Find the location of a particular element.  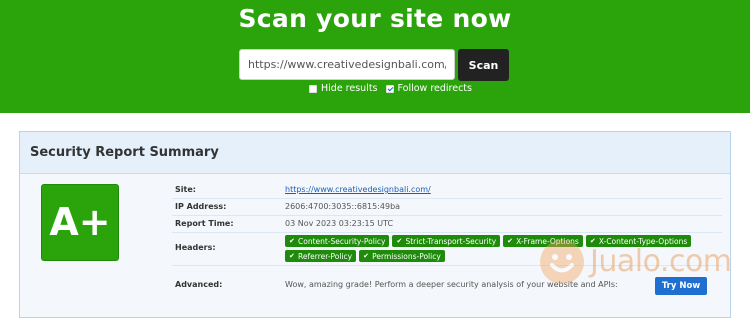

ip-row: IP Address: 2606:4700:3035::6815:49ba is located at coordinates (447, 207).